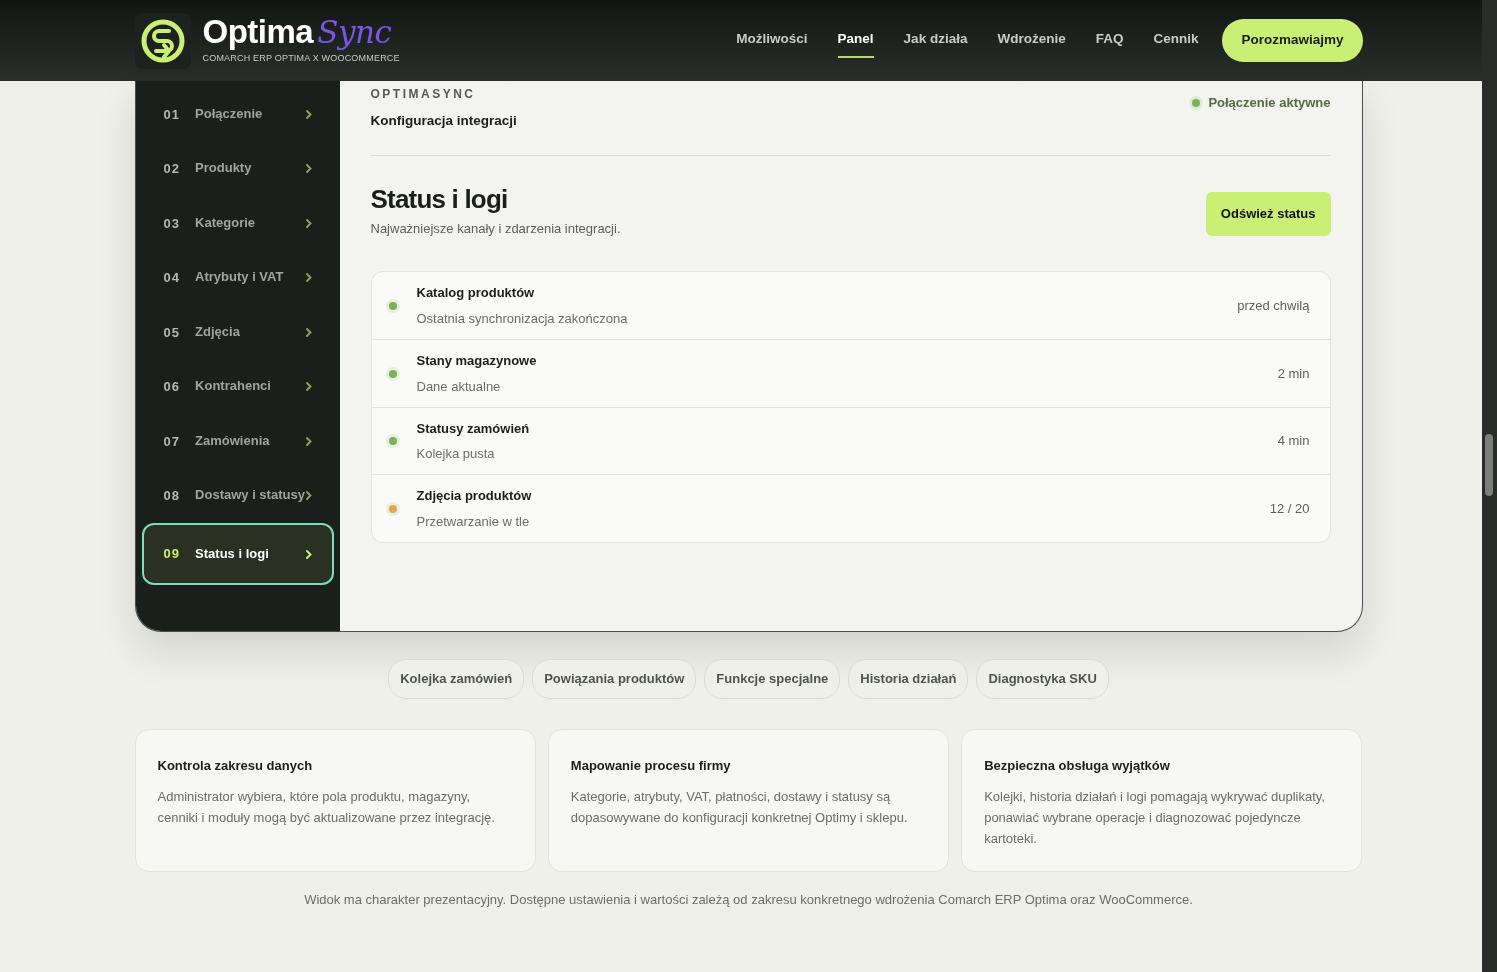  Describe the element at coordinates (326, 807) in the screenshot. I see `card-text: Administrator wybiera, które pola produktu, magazyny, cenniki i moduły mogą być aktualizowane przez integrację.` at that location.